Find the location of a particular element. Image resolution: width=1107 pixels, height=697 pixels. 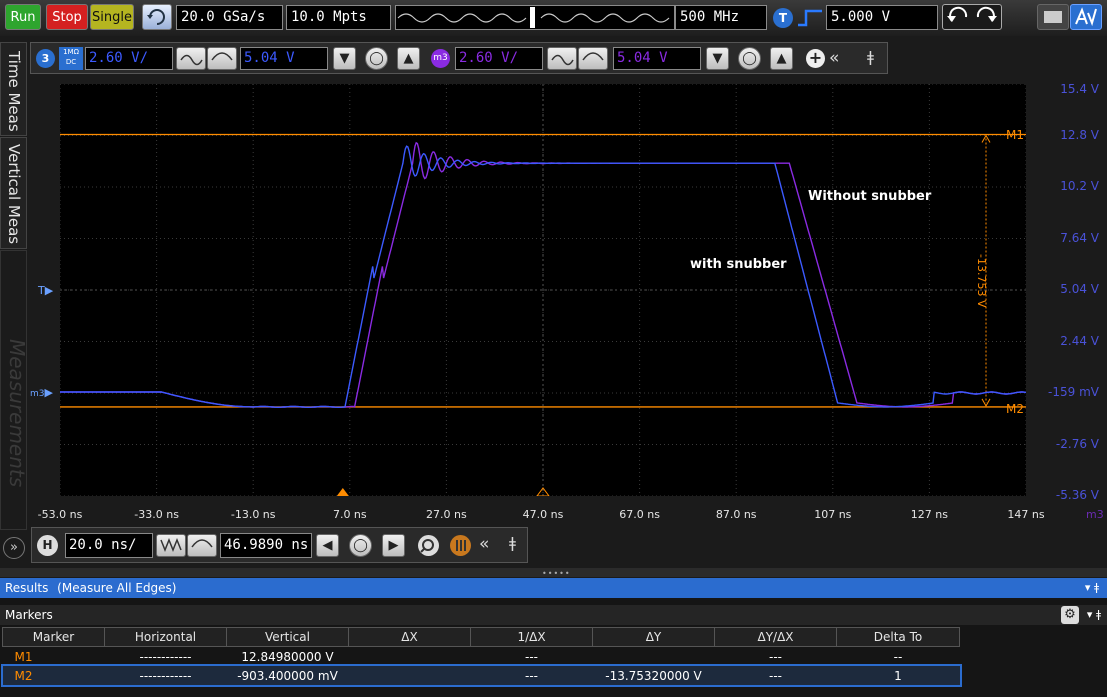

ch3-offset-down-button: ▼ is located at coordinates (344, 58).